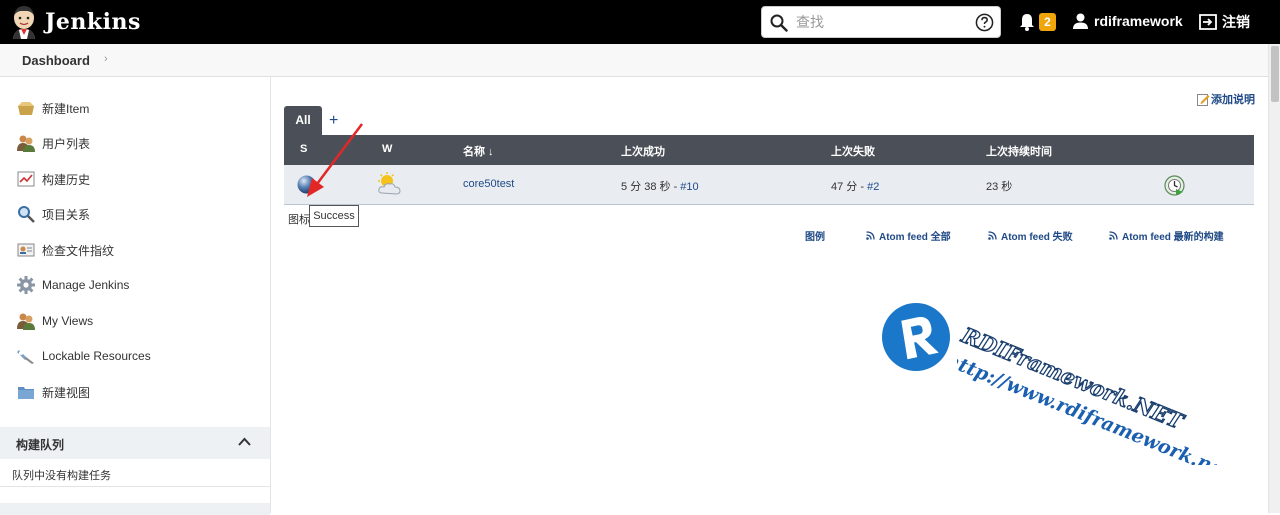 The width and height of the screenshot is (1280, 515). What do you see at coordinates (244, 442) in the screenshot?
I see `chevron-up-icon` at bounding box center [244, 442].